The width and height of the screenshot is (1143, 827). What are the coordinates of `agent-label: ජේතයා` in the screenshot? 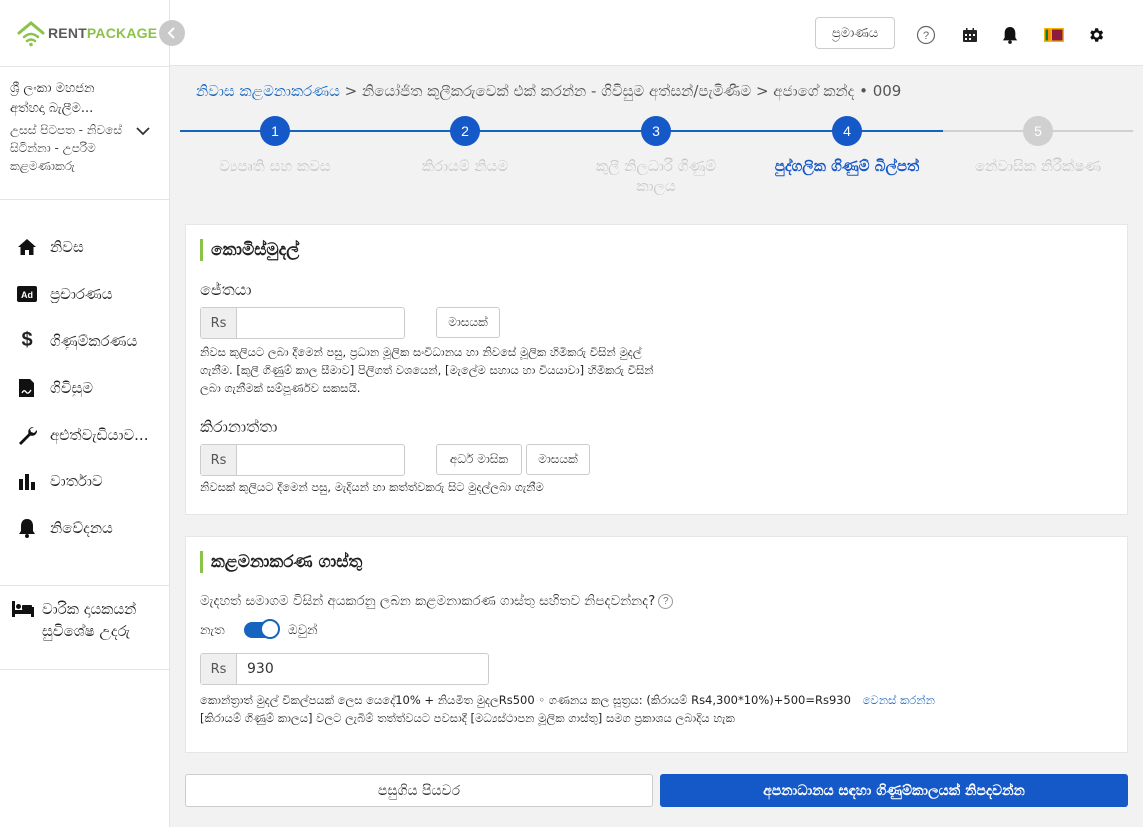 It's located at (226, 289).